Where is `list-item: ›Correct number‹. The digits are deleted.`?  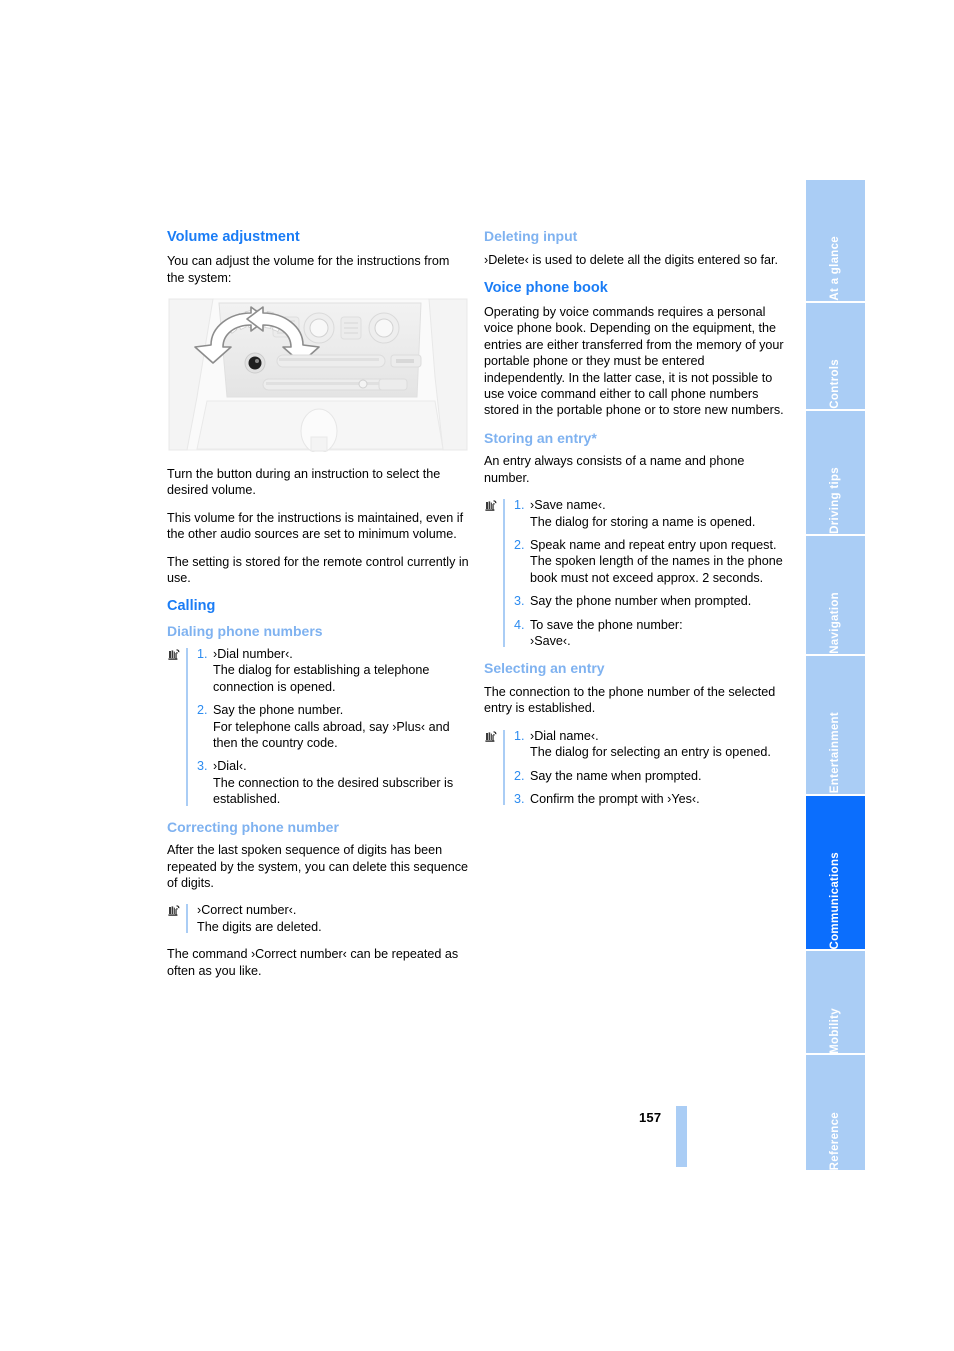 list-item: ›Correct number‹. The digits are deleted. is located at coordinates (329, 918).